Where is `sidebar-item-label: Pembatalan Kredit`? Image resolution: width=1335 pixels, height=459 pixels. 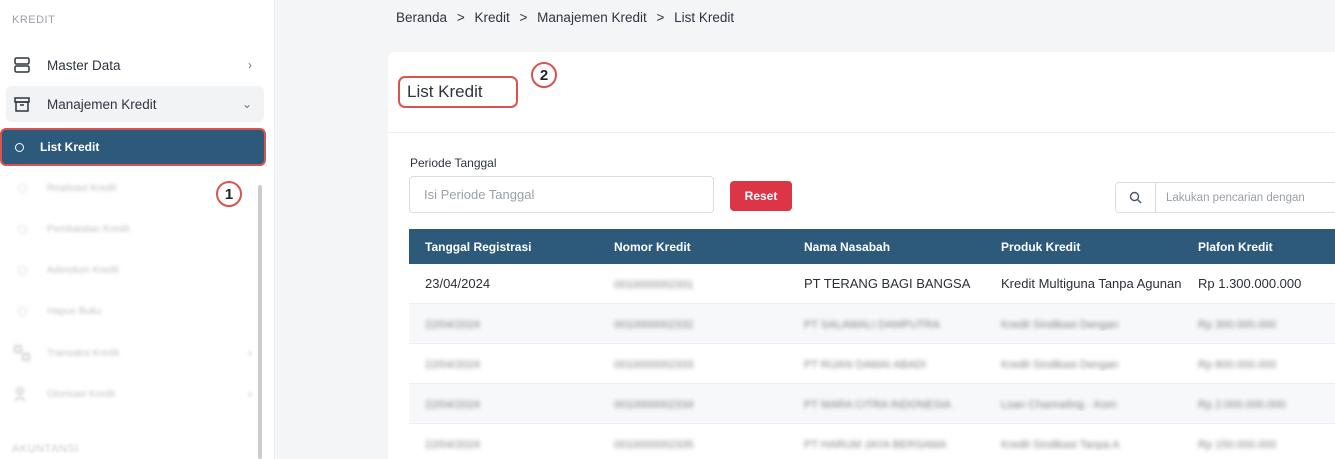 sidebar-item-label: Pembatalan Kredit is located at coordinates (88, 229).